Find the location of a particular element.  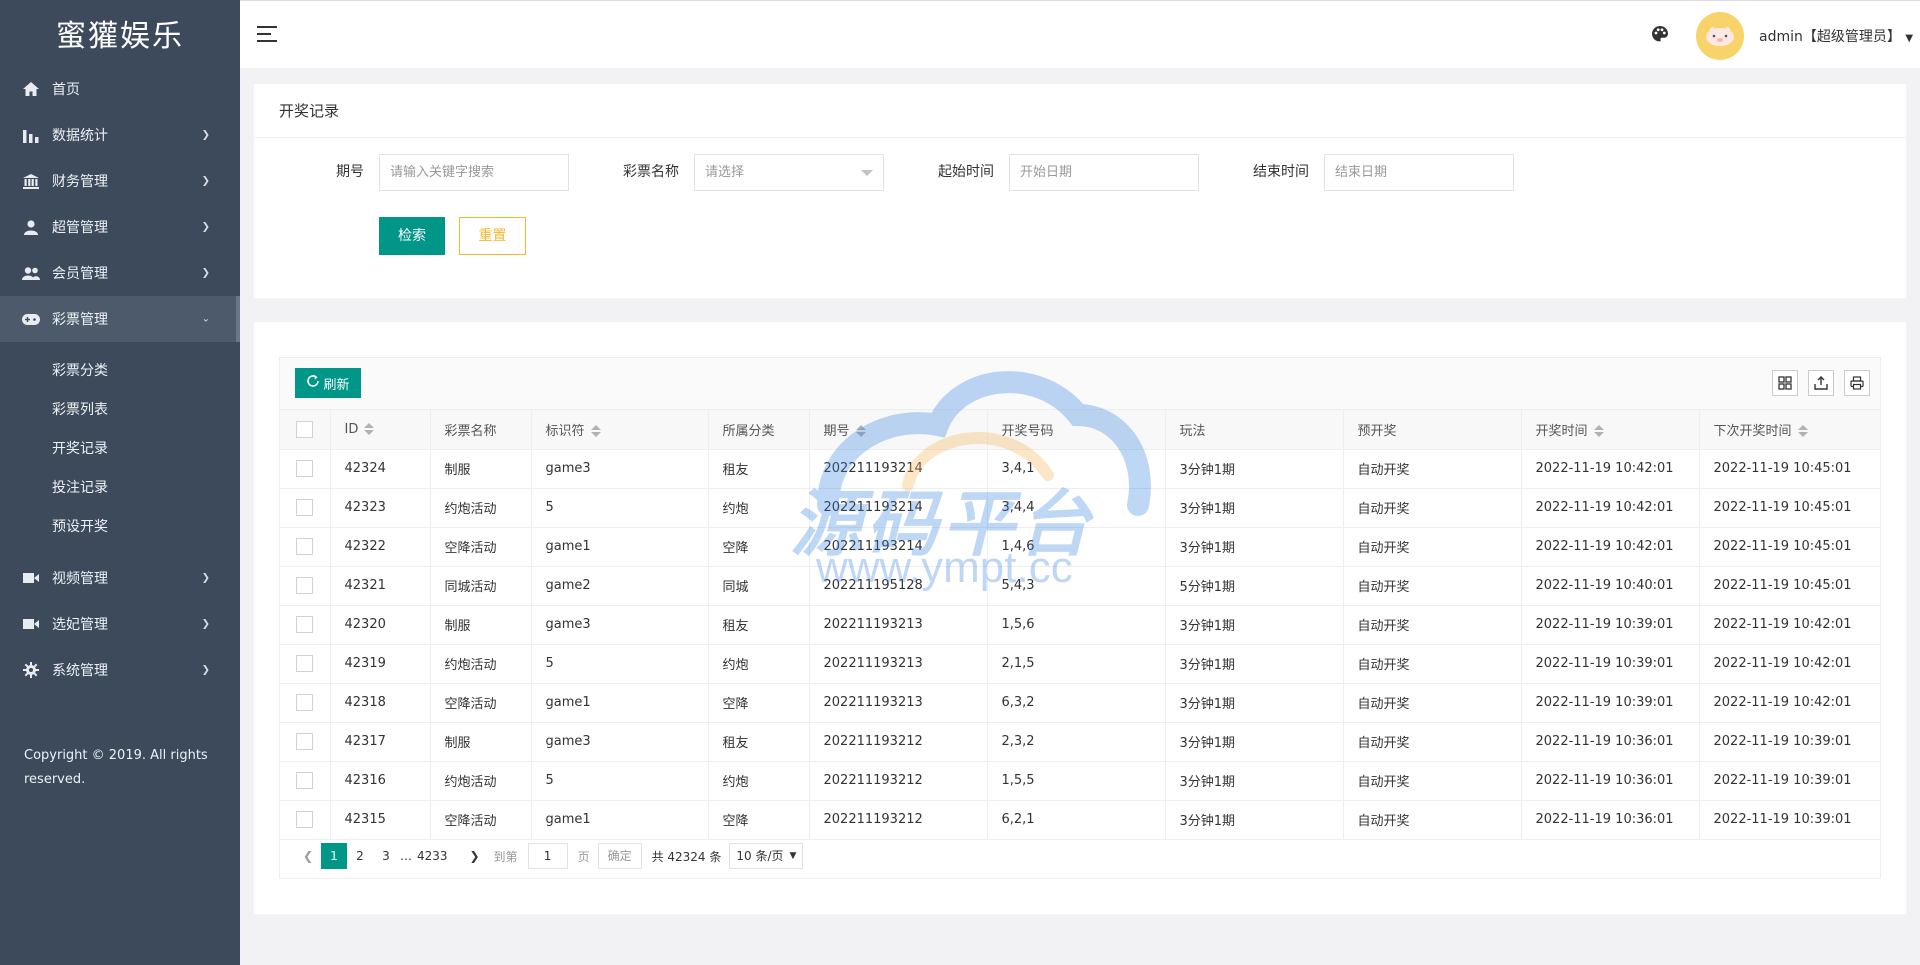

cell-draw-time: 2022-11-19 10:42:01 is located at coordinates (1610, 469).